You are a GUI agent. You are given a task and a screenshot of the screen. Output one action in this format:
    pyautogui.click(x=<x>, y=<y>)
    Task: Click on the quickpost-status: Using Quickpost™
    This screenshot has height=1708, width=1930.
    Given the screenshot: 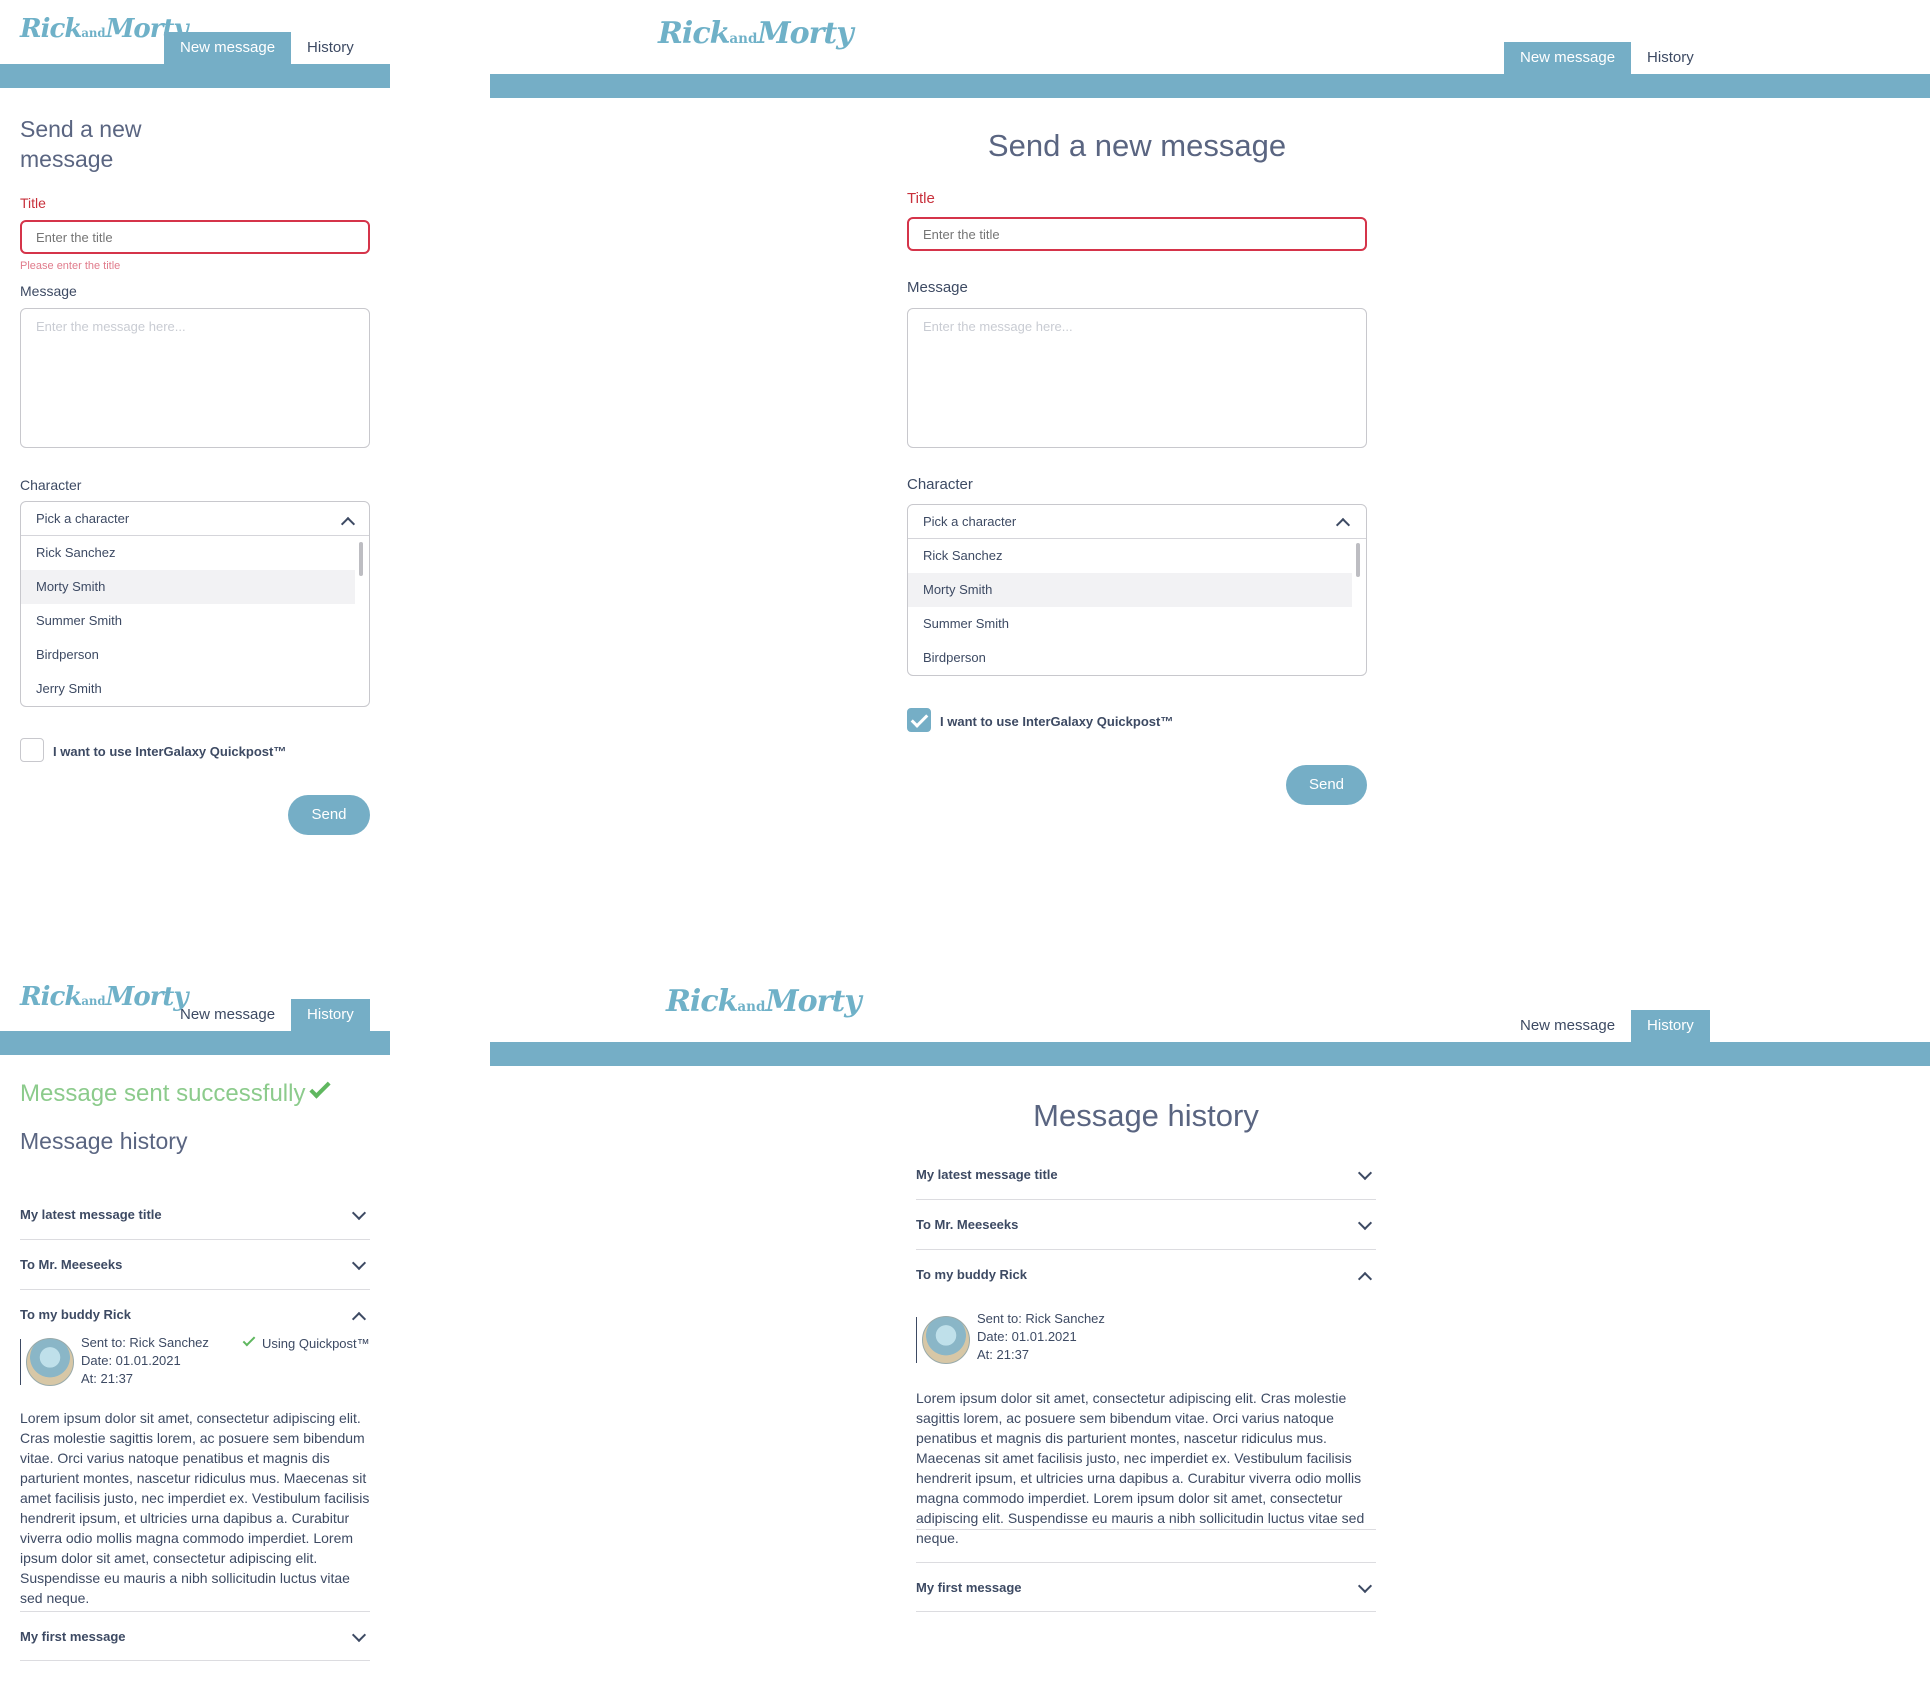 What is the action you would take?
    pyautogui.click(x=306, y=1342)
    